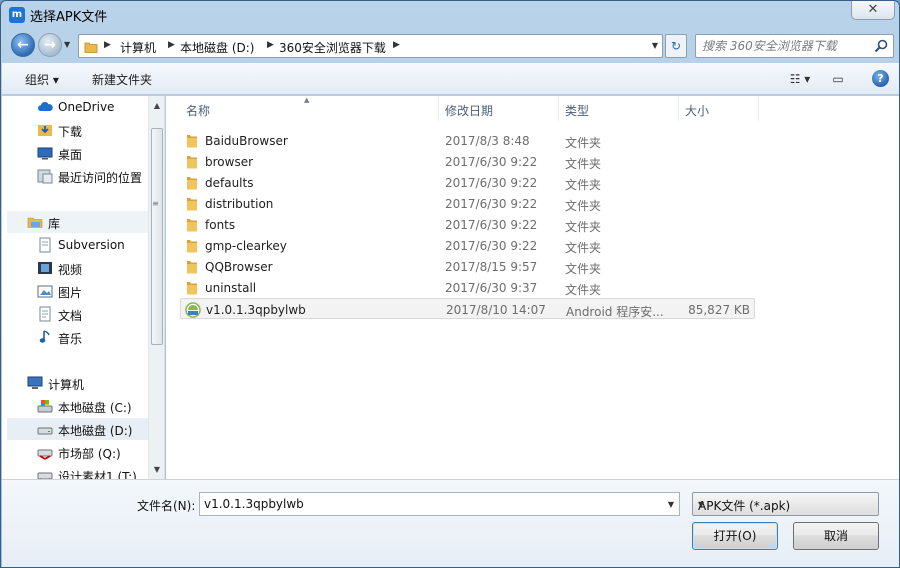 Image resolution: width=900 pixels, height=568 pixels. Describe the element at coordinates (75, 245) in the screenshot. I see `sidebar-item-subversion: Subversion` at that location.